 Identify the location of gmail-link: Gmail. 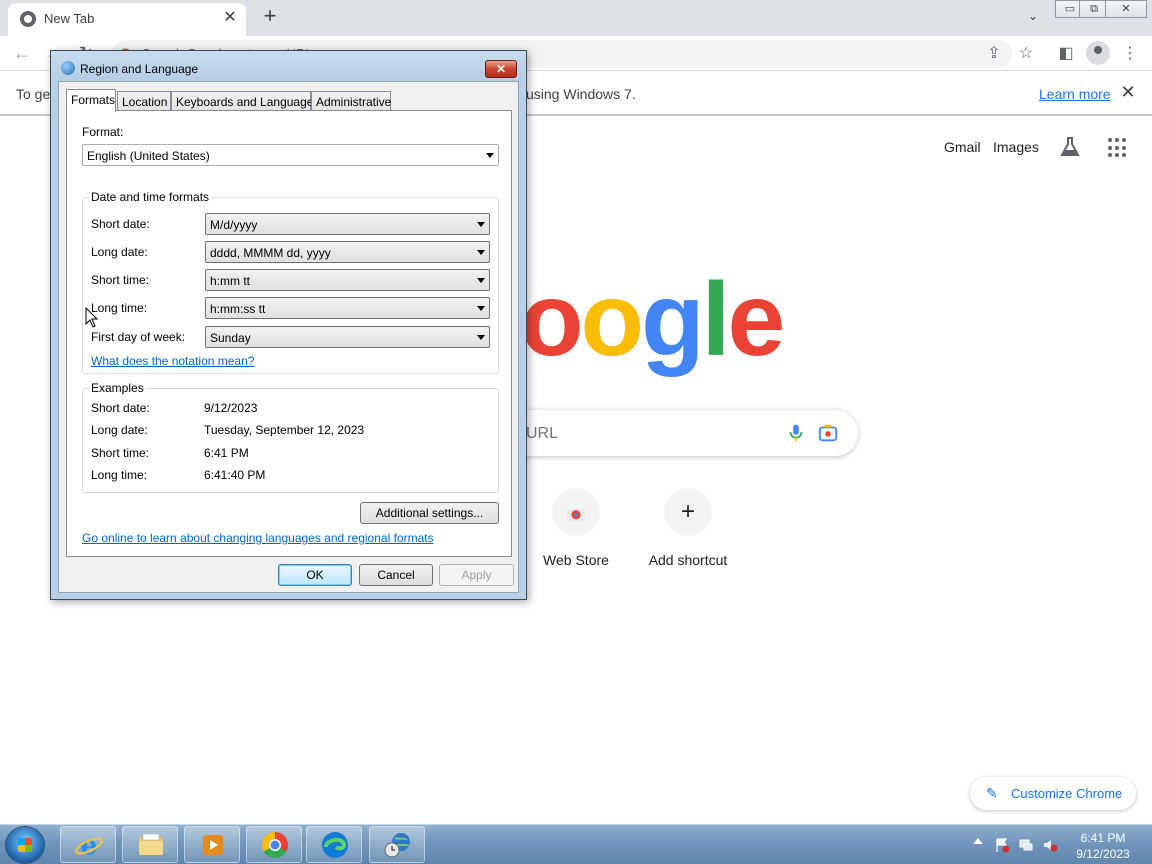
(962, 147).